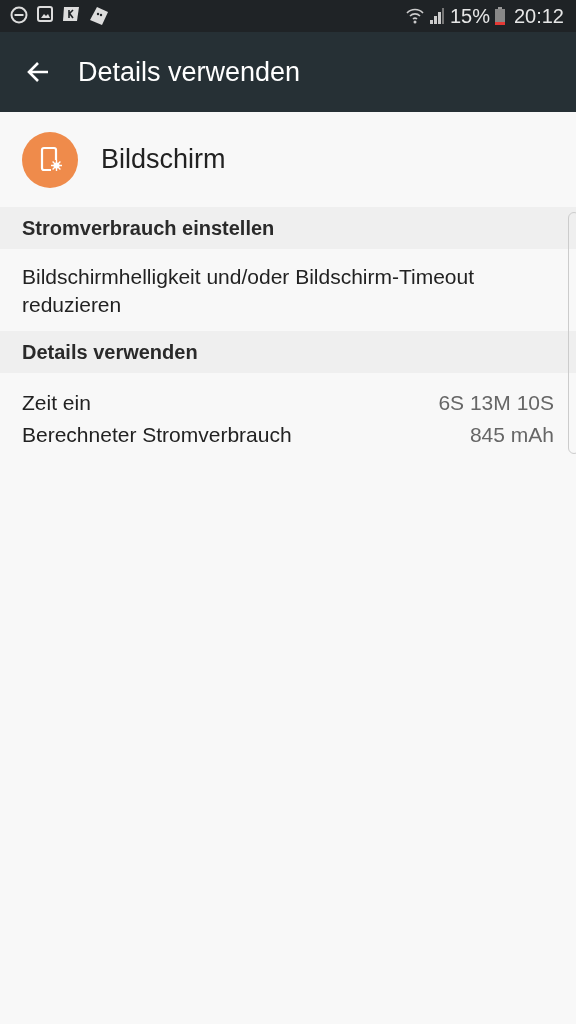 The image size is (576, 1024). What do you see at coordinates (71, 14) in the screenshot?
I see `app-icon` at bounding box center [71, 14].